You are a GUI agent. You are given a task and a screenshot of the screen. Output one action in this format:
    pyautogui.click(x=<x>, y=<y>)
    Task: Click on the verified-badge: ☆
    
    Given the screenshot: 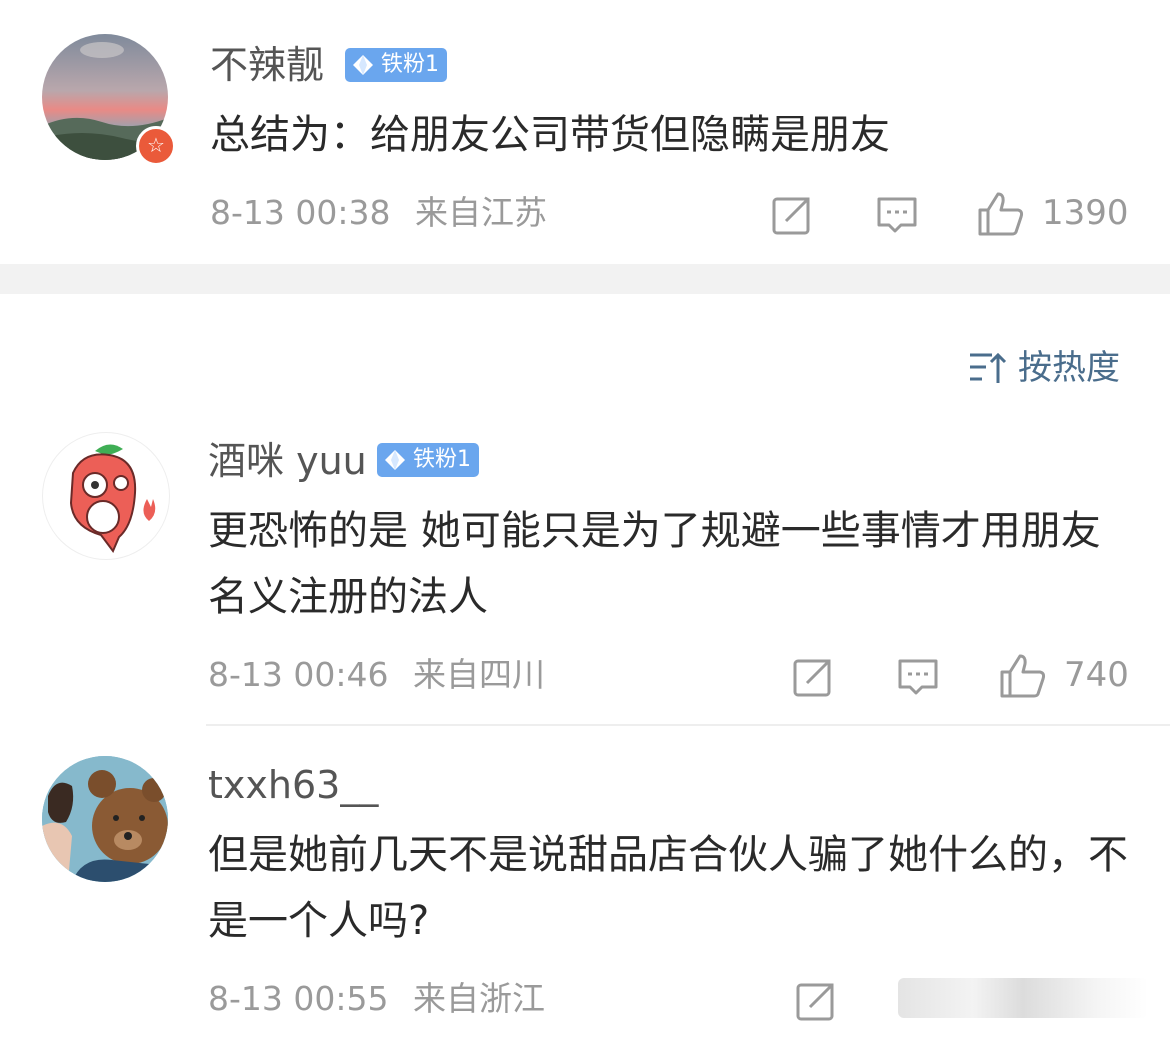 What is the action you would take?
    pyautogui.click(x=156, y=146)
    